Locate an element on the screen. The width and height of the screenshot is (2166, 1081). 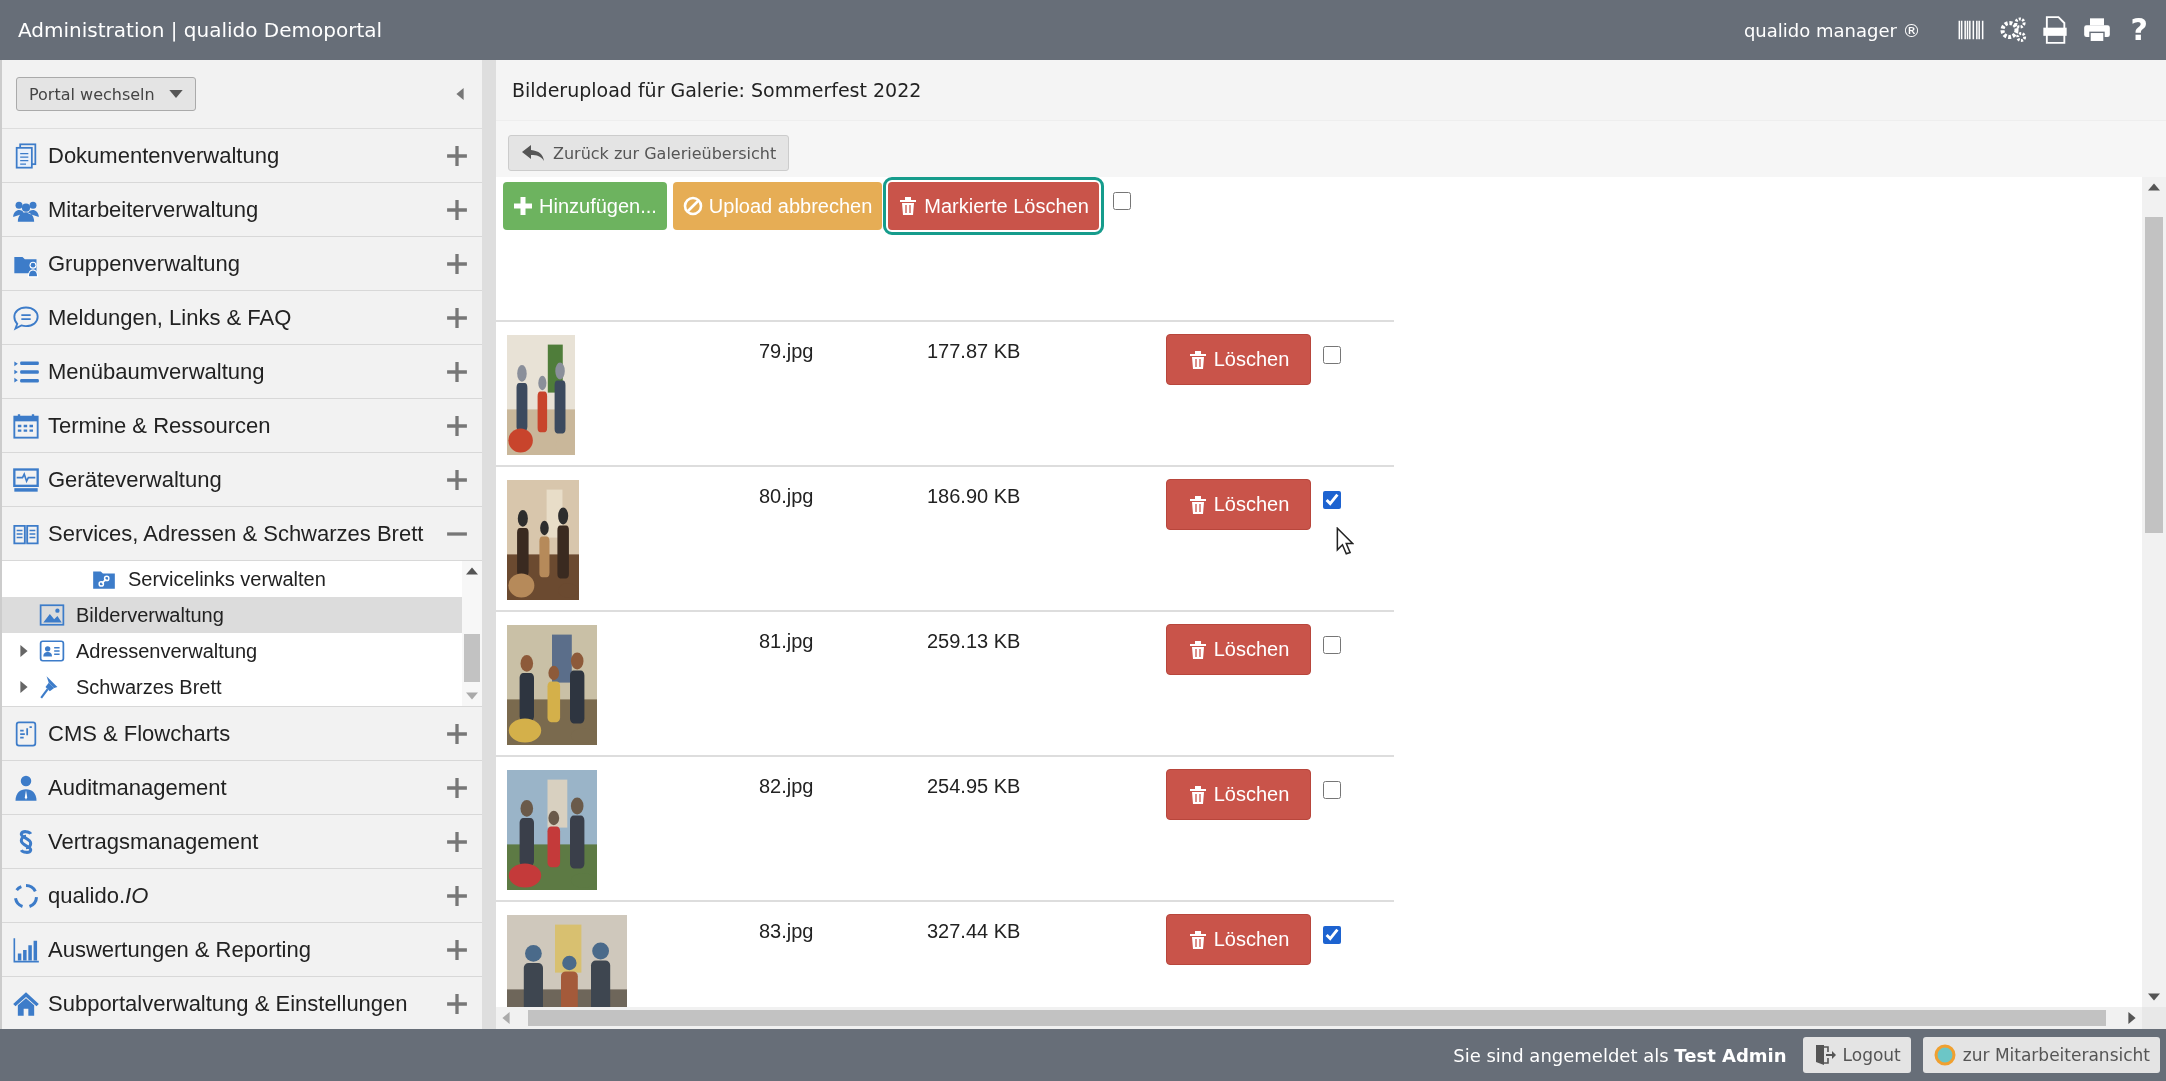
menu-item: Auswertungen & Reporting is located at coordinates (242, 950).